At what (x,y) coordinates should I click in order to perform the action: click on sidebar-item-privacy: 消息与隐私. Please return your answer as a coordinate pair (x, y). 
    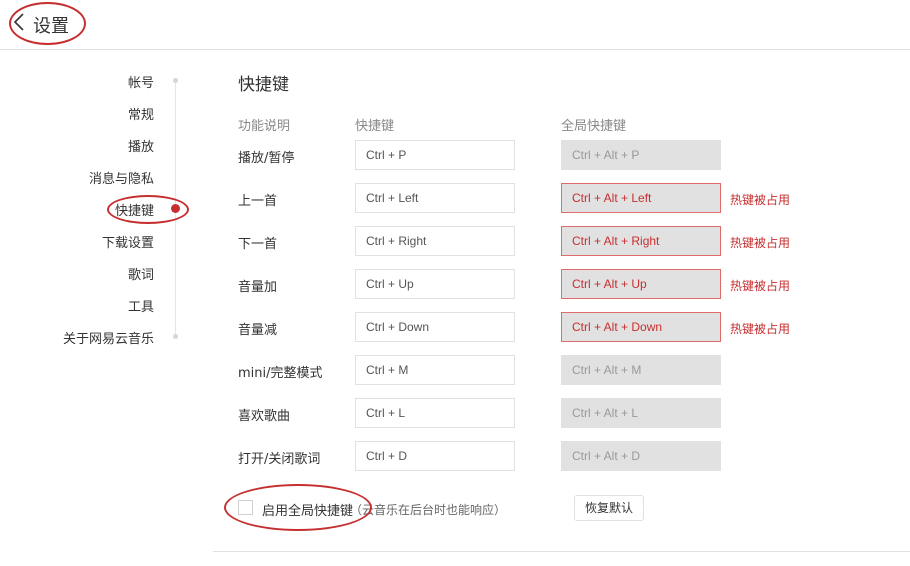
    Looking at the image, I should click on (121, 177).